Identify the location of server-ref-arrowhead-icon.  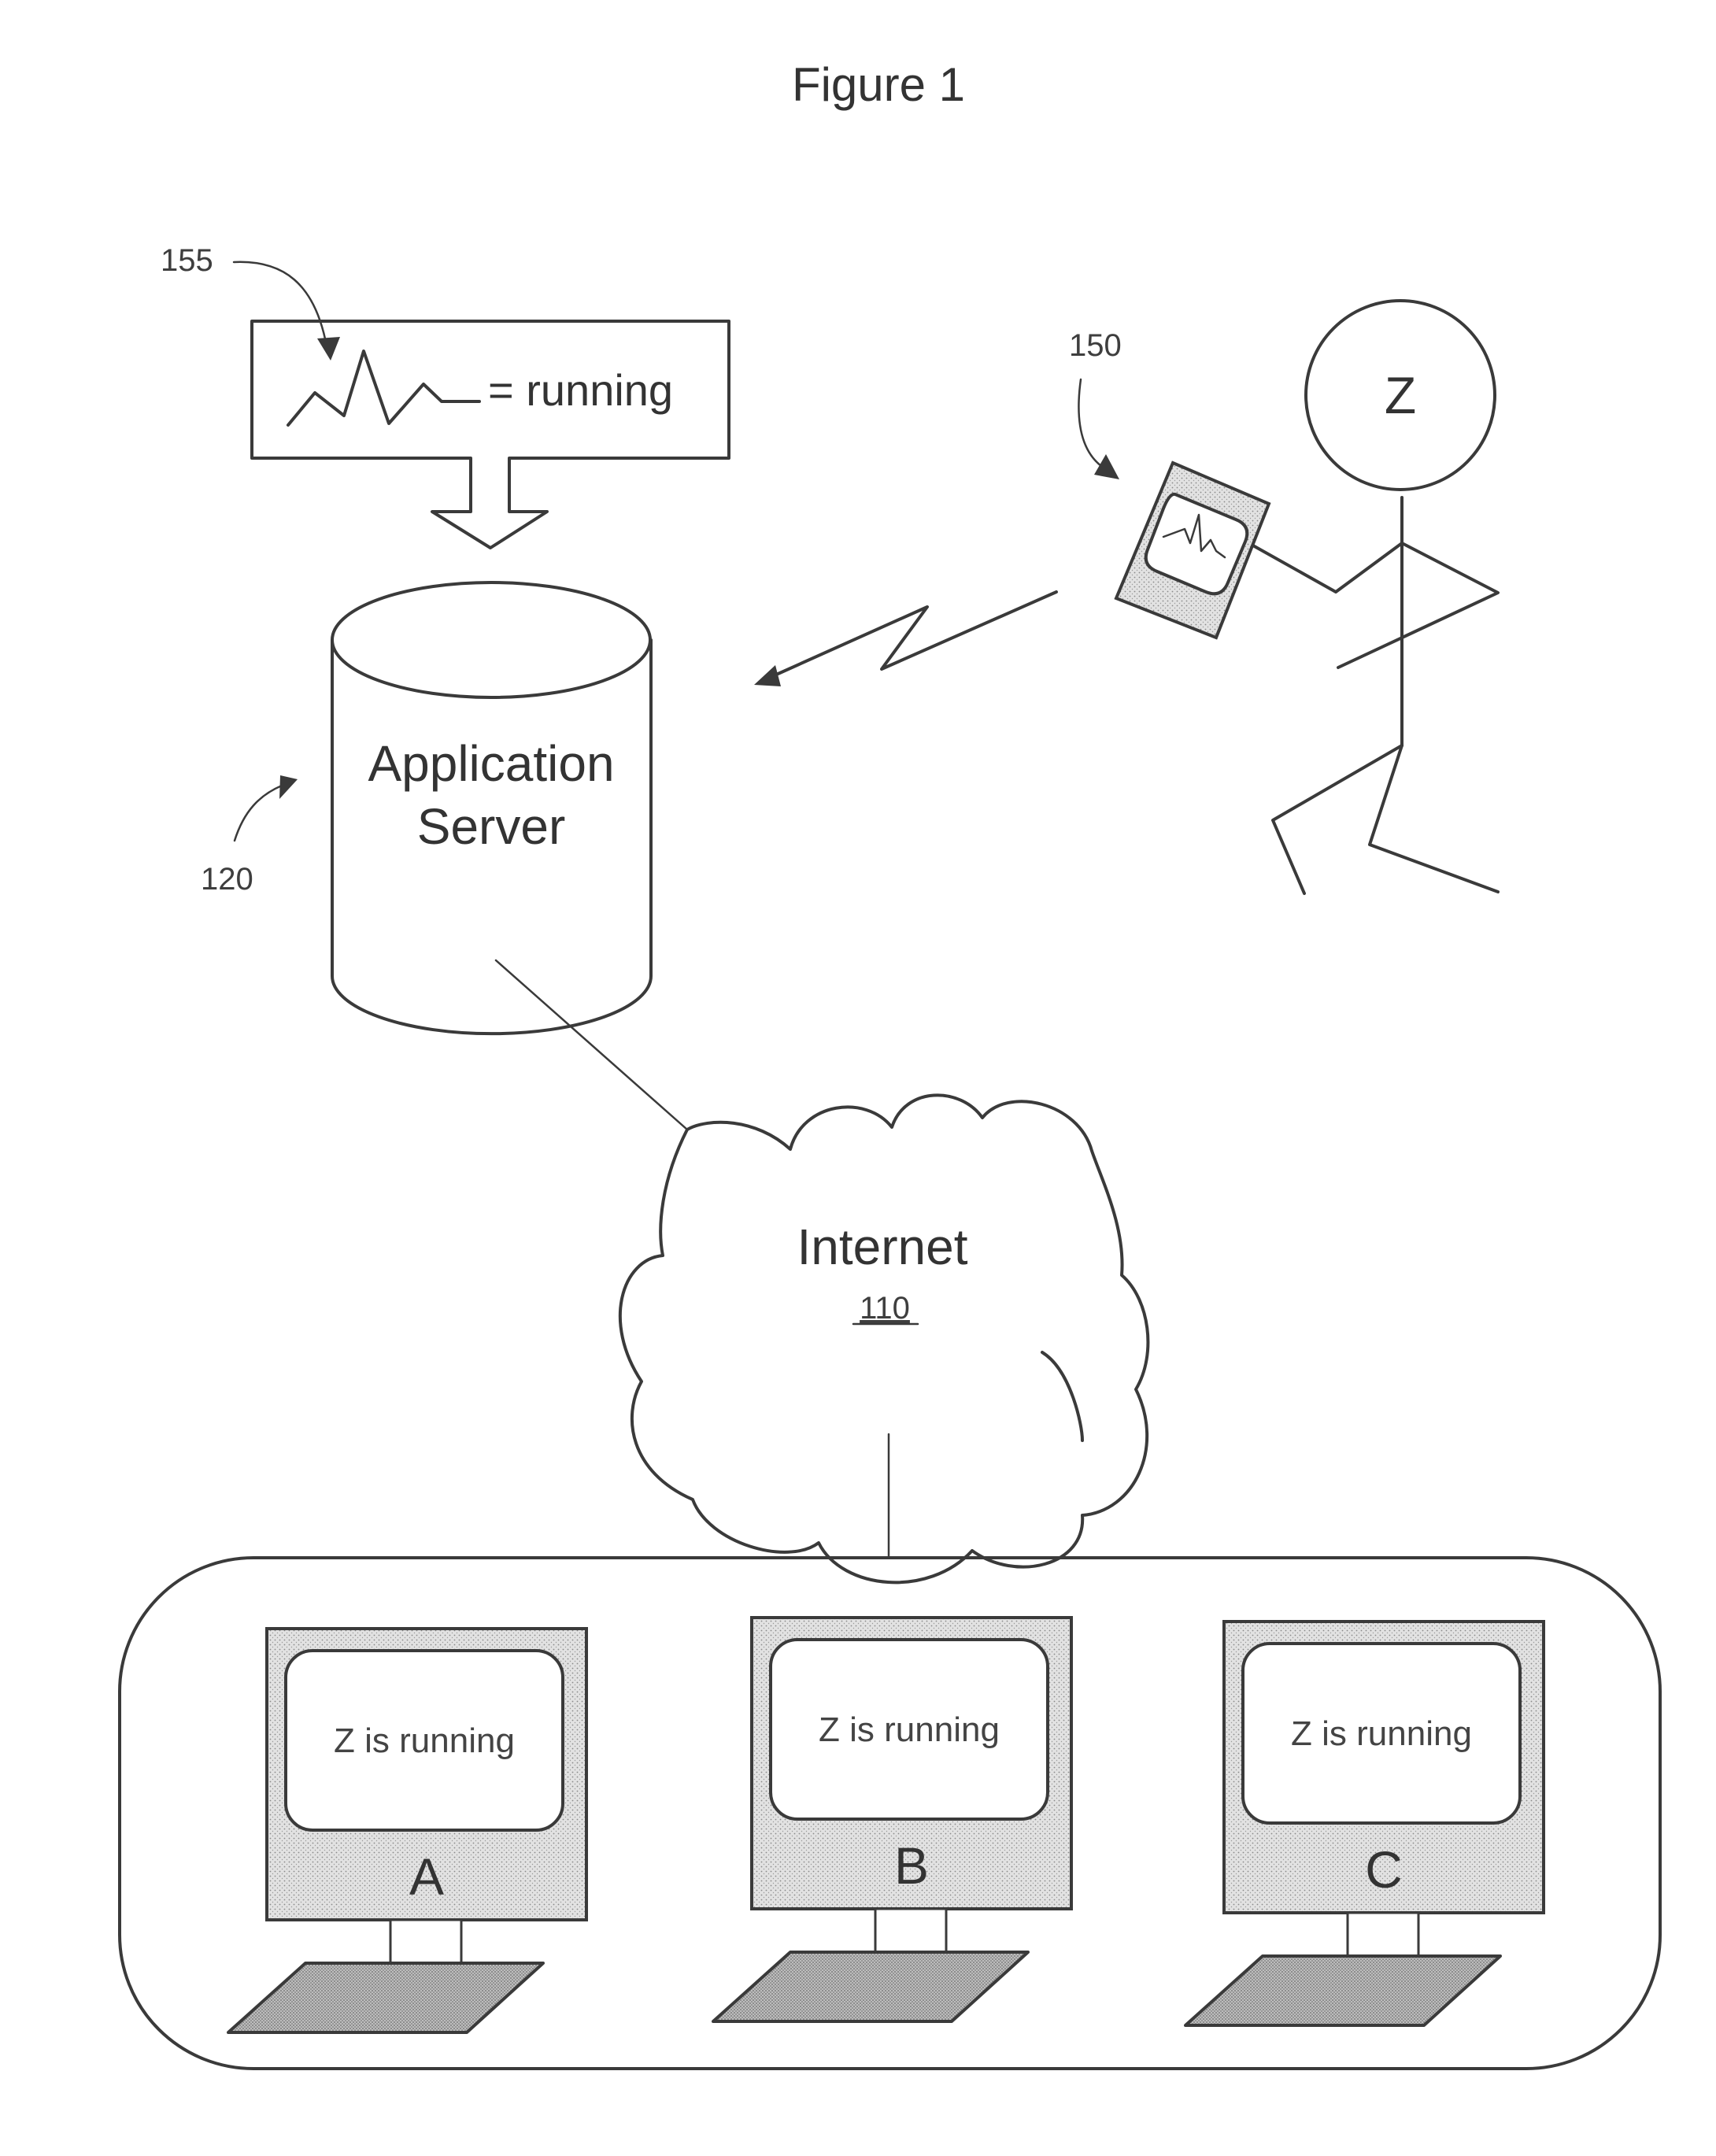
(288, 787).